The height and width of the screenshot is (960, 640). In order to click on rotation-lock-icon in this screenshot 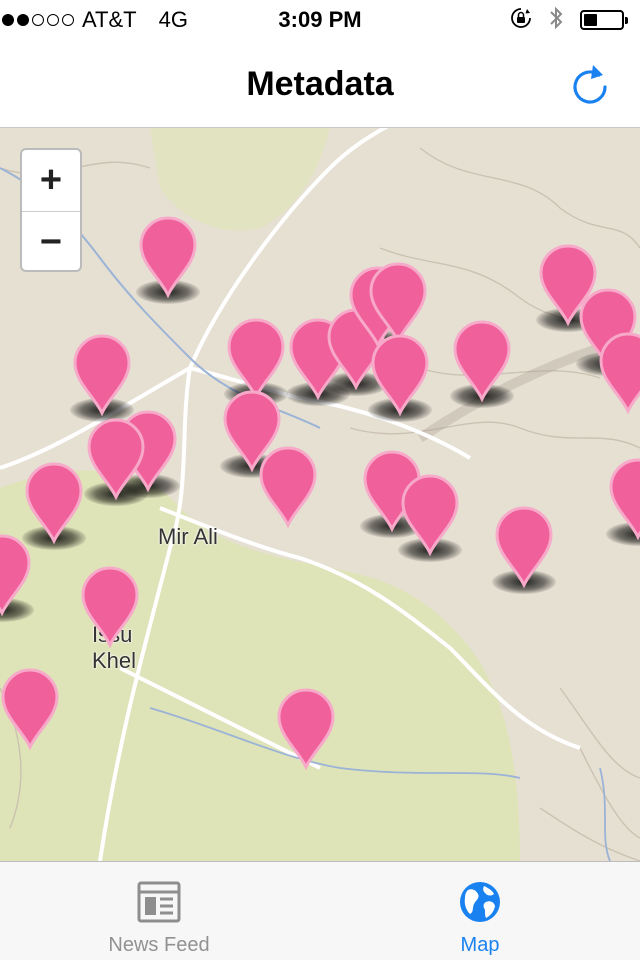, I will do `click(521, 20)`.